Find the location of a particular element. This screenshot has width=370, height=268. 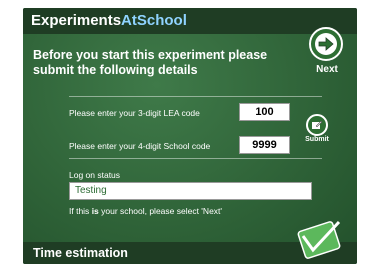

school-code-label: Please enter your 4-digit School code is located at coordinates (140, 146).